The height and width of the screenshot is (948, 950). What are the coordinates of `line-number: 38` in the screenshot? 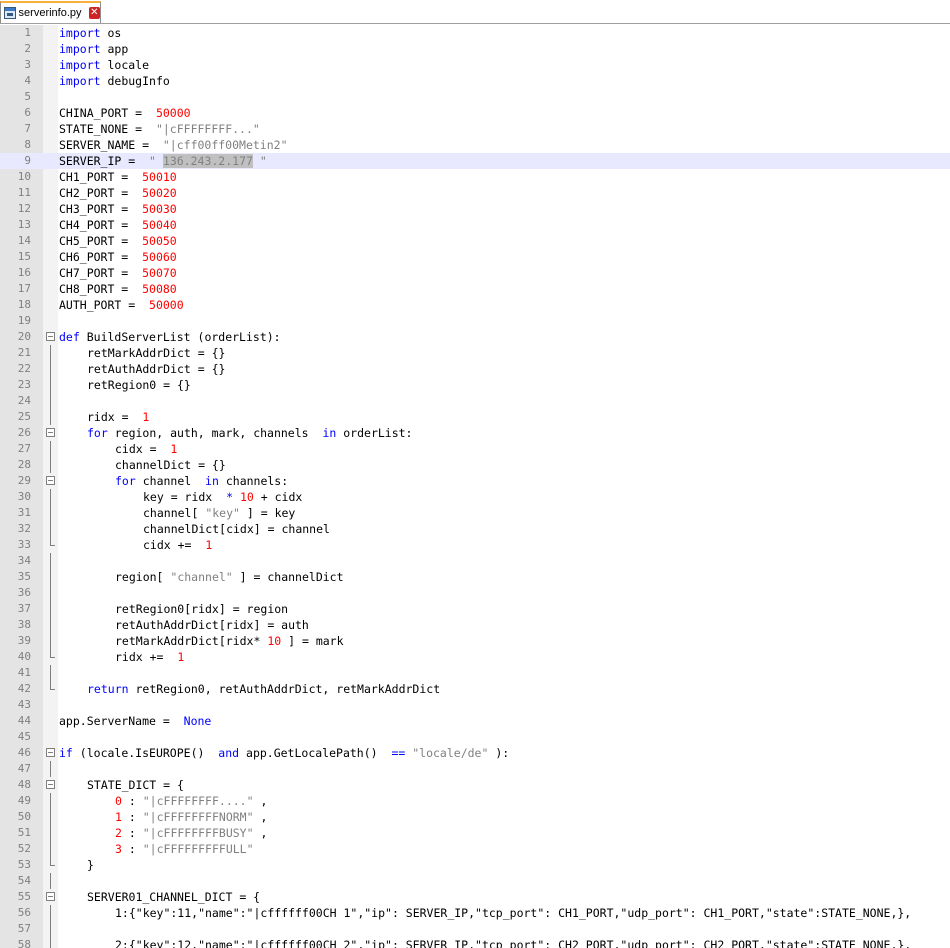 It's located at (24, 624).